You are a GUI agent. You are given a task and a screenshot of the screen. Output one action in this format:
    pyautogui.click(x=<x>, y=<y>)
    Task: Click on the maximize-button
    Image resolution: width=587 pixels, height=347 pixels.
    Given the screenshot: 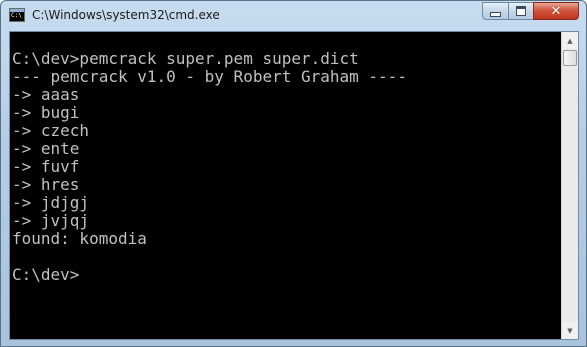 What is the action you would take?
    pyautogui.click(x=521, y=11)
    